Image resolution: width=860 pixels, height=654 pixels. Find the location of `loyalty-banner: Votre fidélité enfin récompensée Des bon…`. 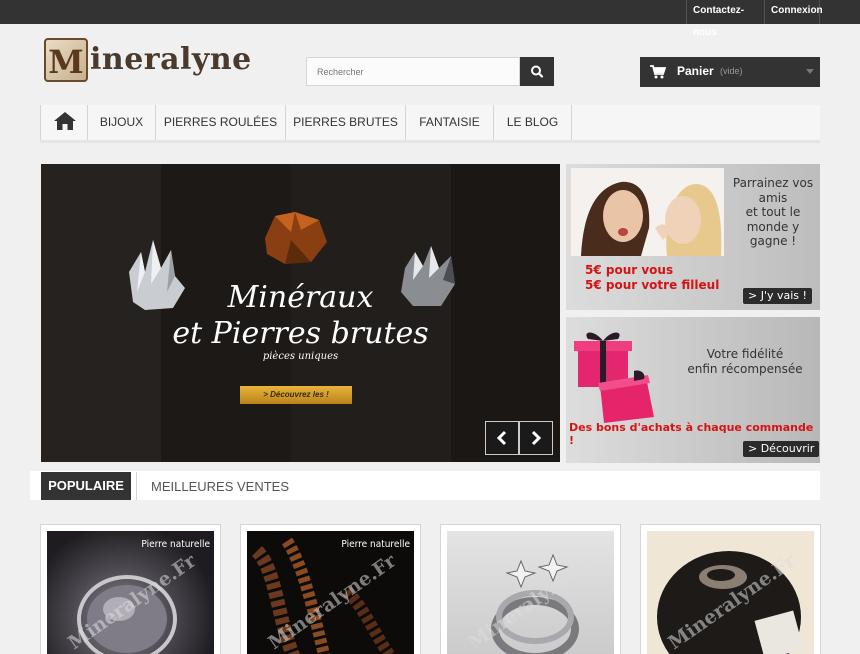

loyalty-banner: Votre fidélité enfin récompensée Des bon… is located at coordinates (693, 390).